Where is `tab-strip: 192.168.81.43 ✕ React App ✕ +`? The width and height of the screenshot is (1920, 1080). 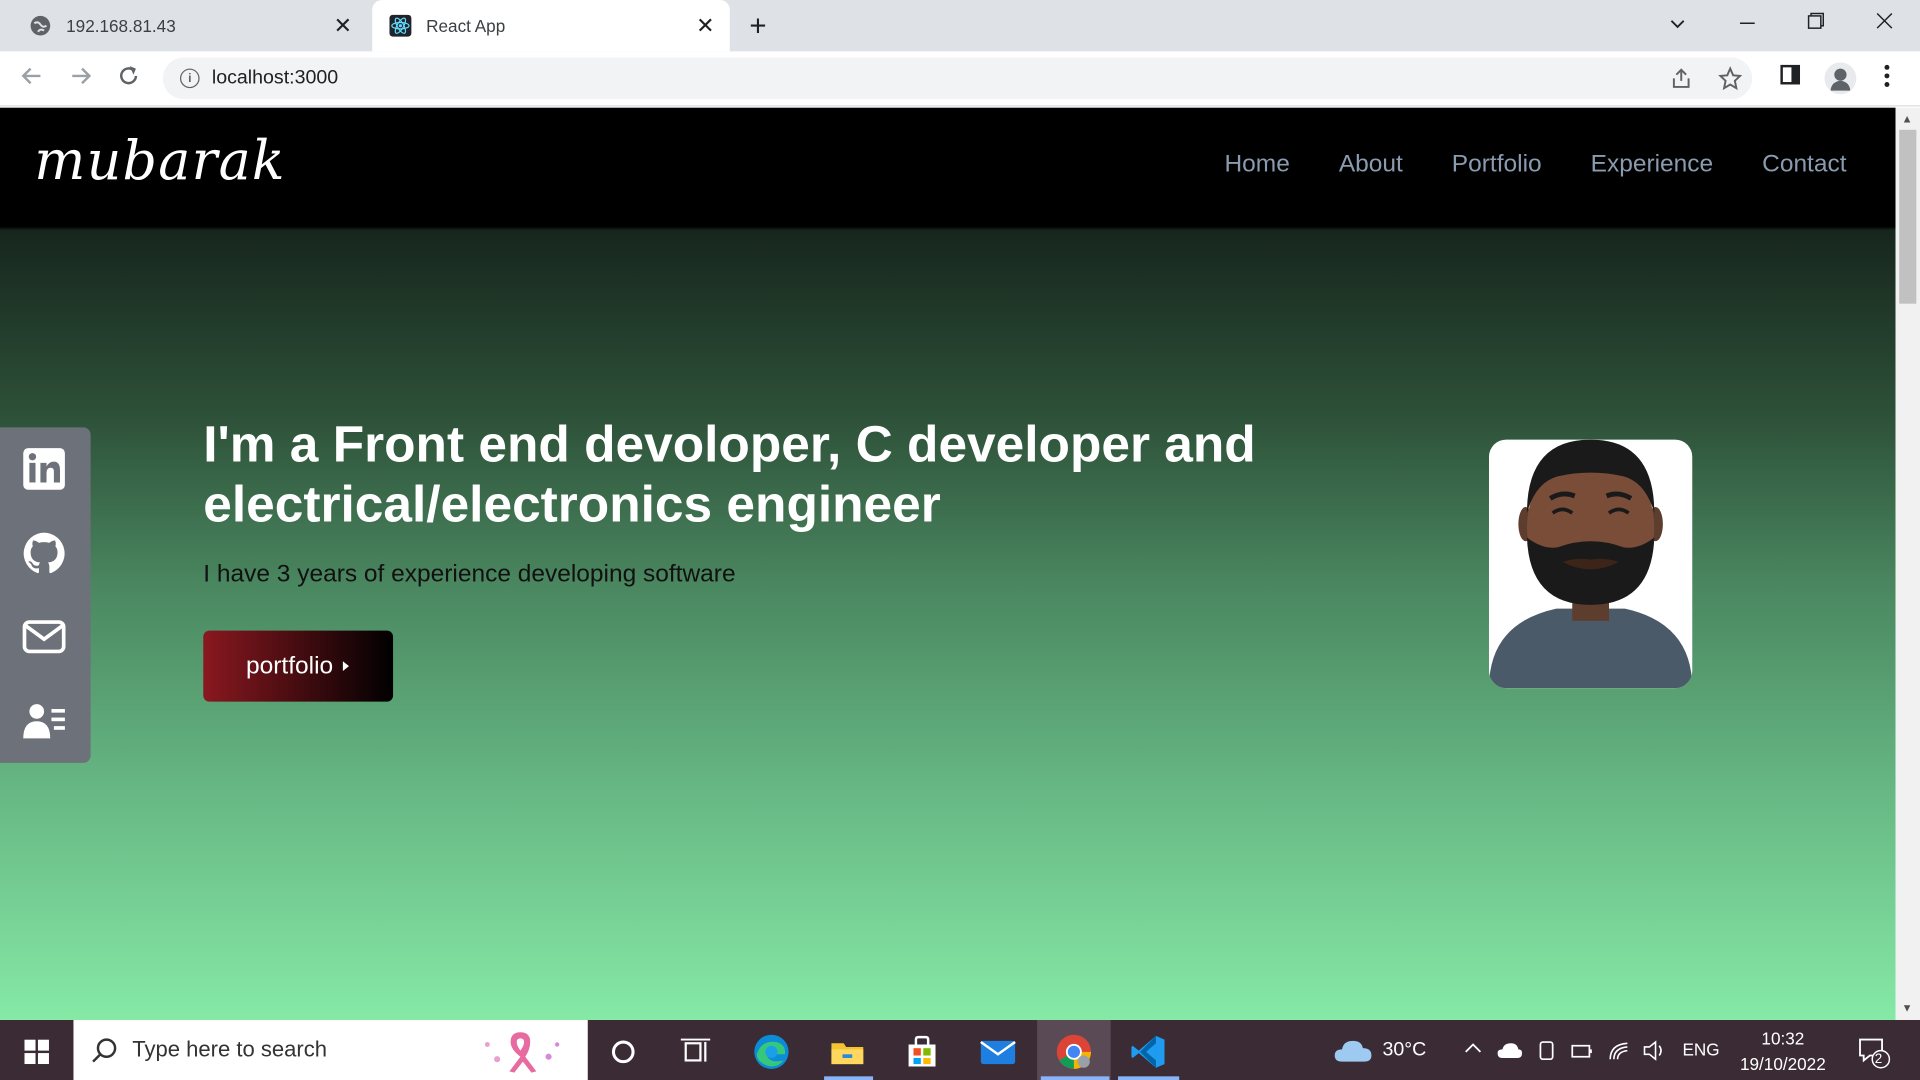
tab-strip: 192.168.81.43 ✕ React App ✕ + is located at coordinates (960, 26).